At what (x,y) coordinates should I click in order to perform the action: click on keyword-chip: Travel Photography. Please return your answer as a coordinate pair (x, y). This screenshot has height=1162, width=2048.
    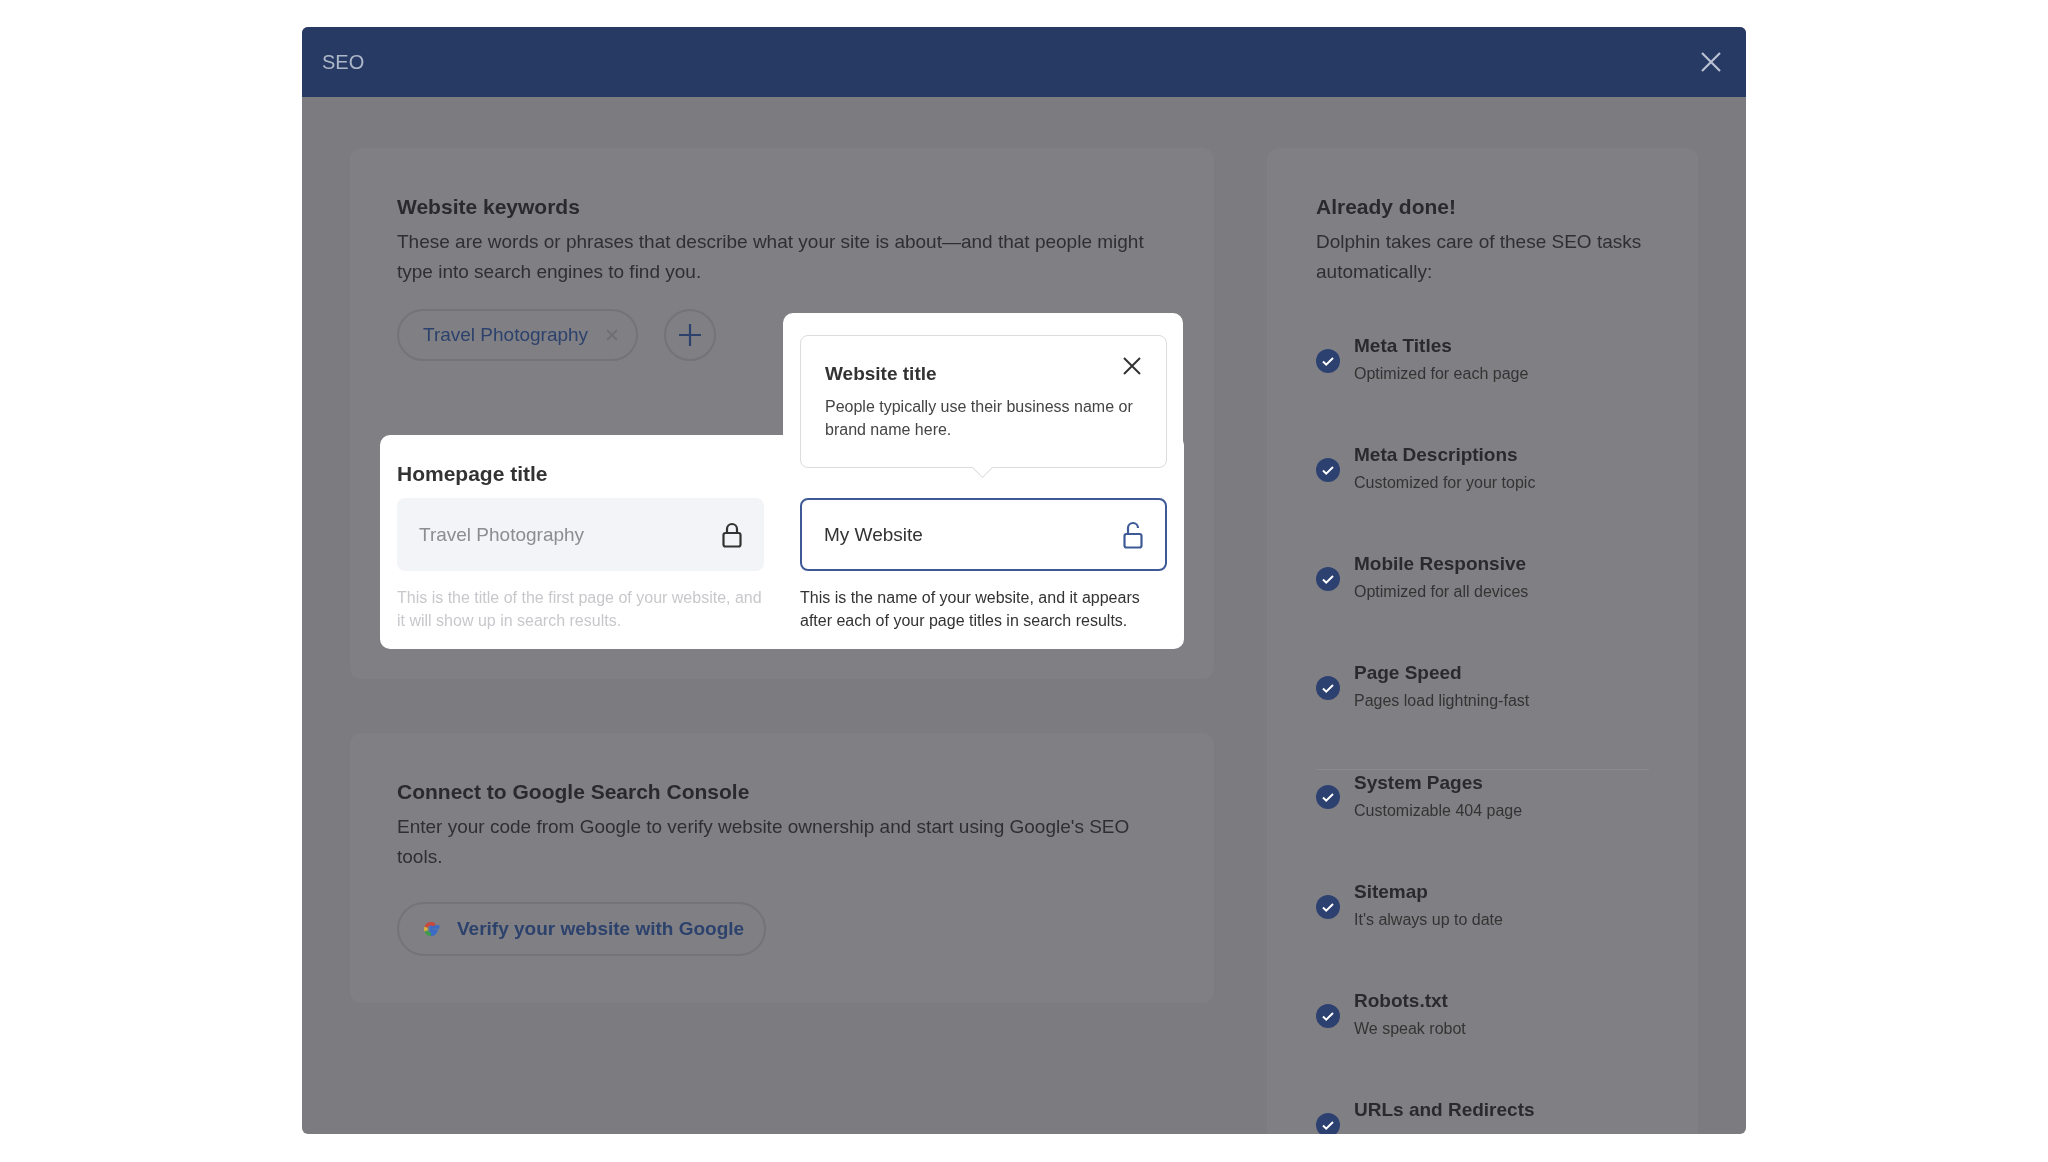
    Looking at the image, I should click on (518, 335).